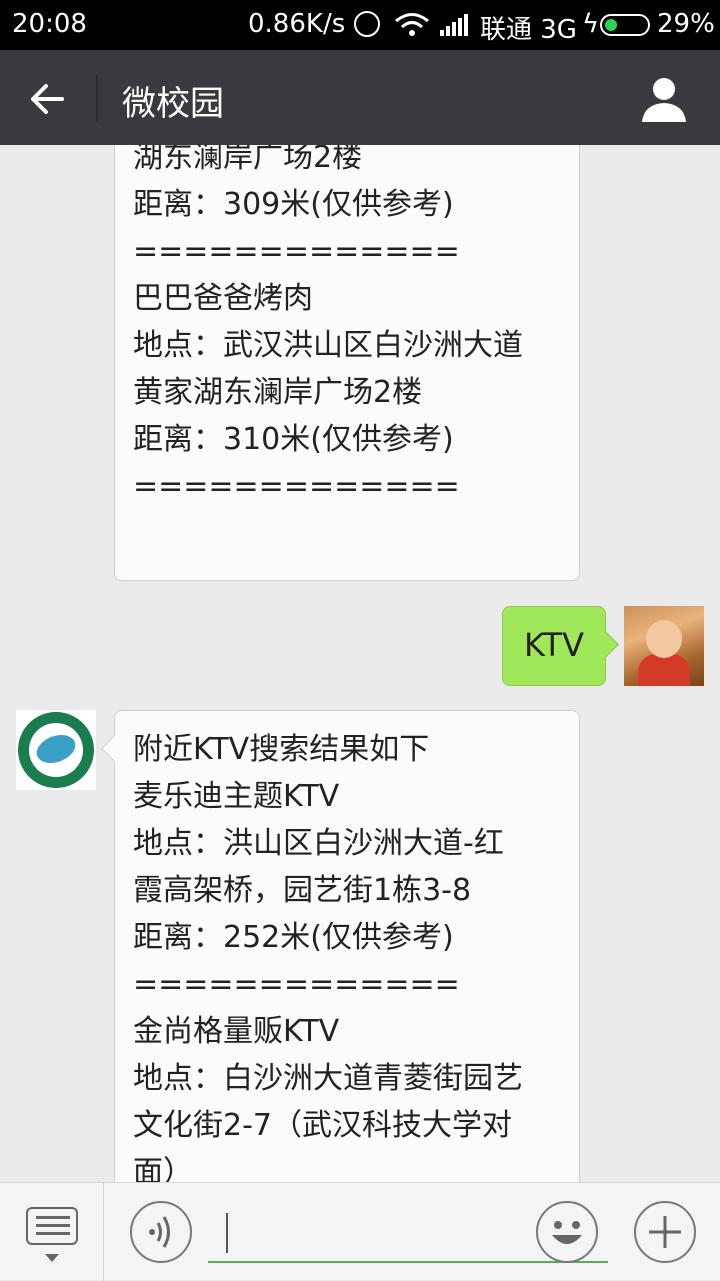 The width and height of the screenshot is (720, 1281). What do you see at coordinates (625, 25) in the screenshot?
I see `battery-icon` at bounding box center [625, 25].